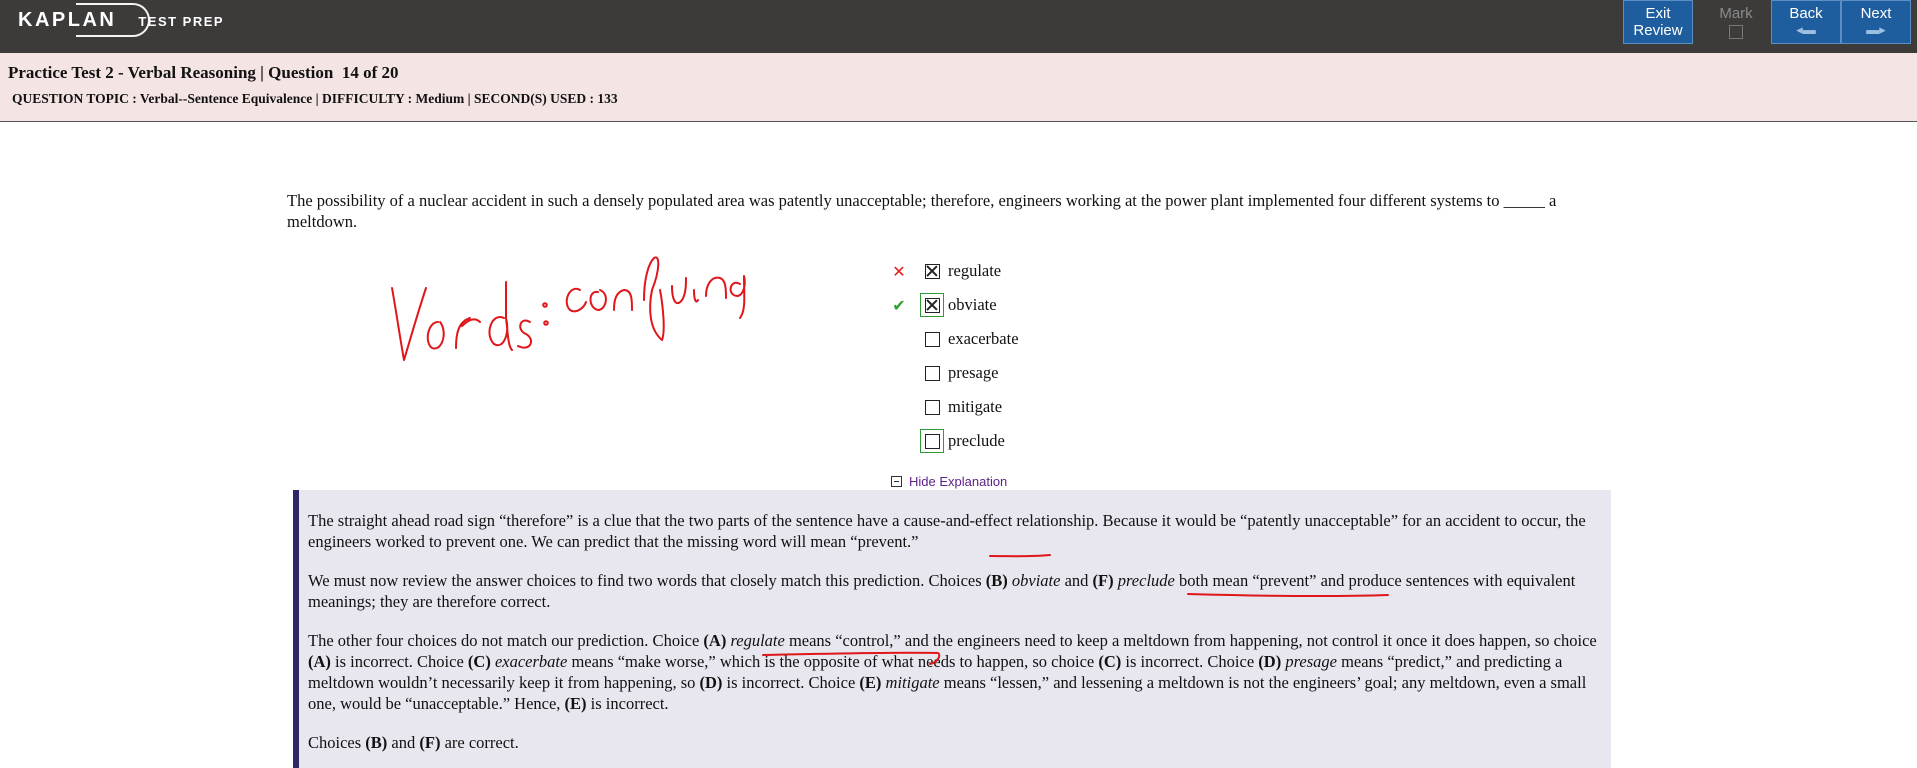  I want to click on text-run: are correct., so click(479, 742).